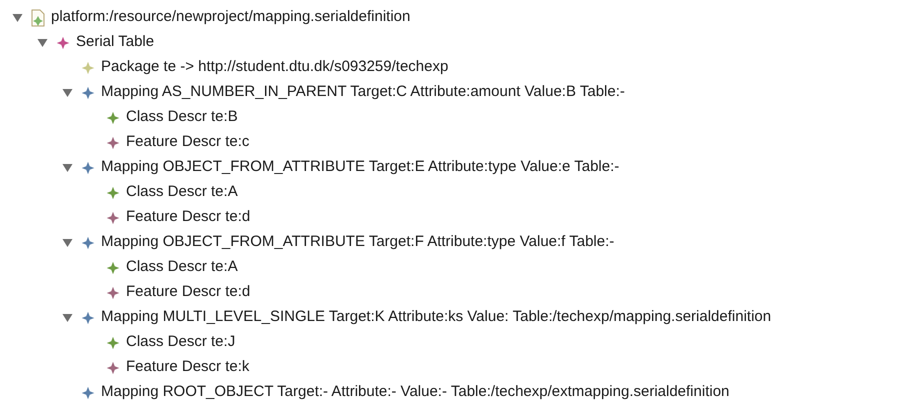  Describe the element at coordinates (363, 92) in the screenshot. I see `tree-item-label: Mapping AS_NUMBER_IN_PARENT Target:C Attribute:amount Value:B Table:-` at that location.